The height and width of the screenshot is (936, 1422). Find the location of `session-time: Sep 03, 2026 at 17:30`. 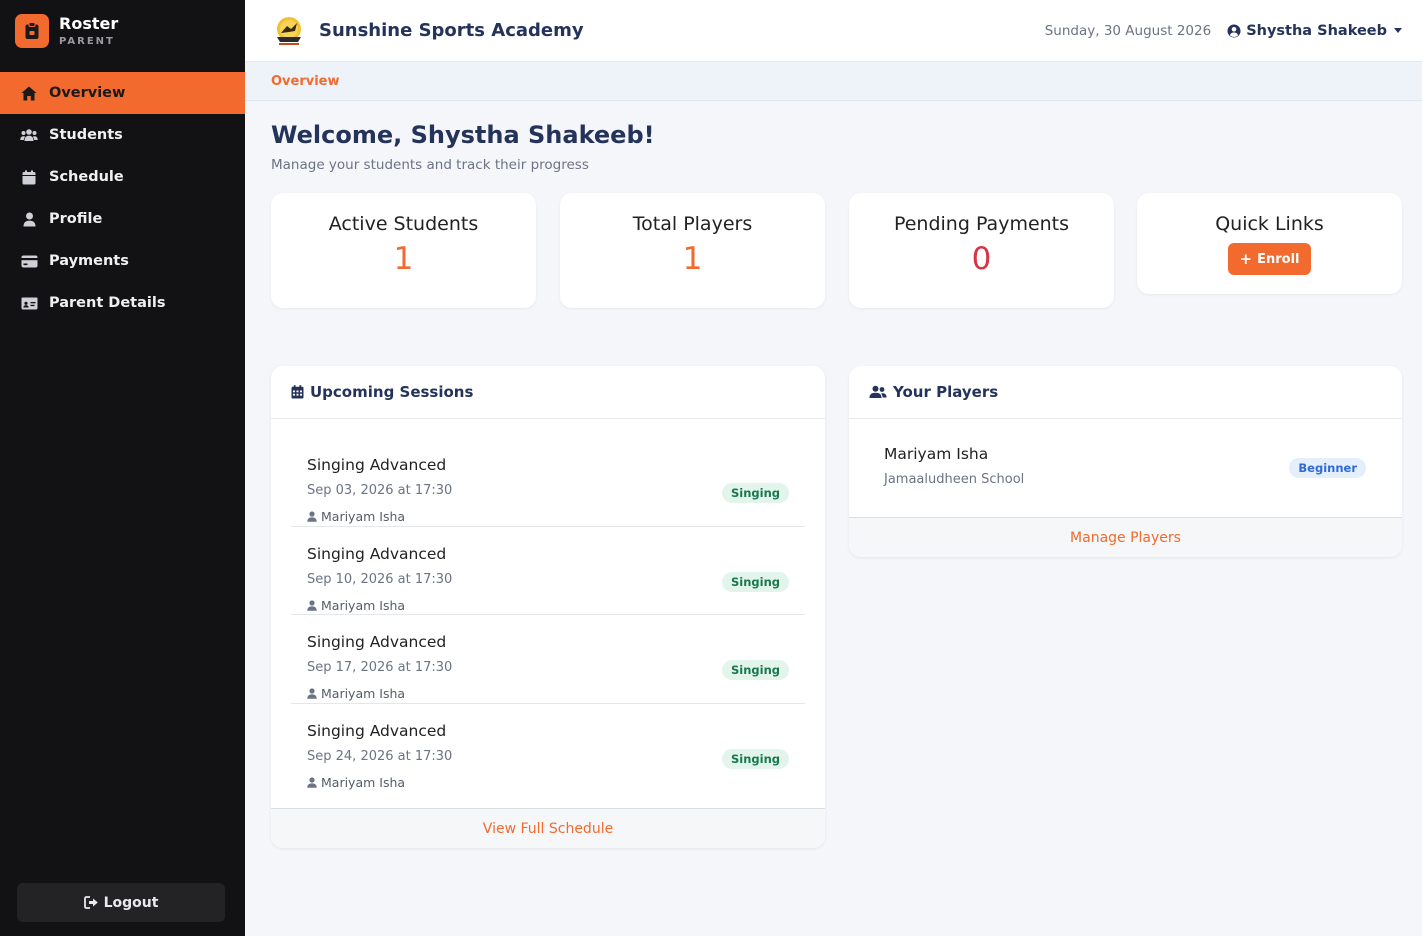

session-time: Sep 03, 2026 at 17:30 is located at coordinates (380, 490).